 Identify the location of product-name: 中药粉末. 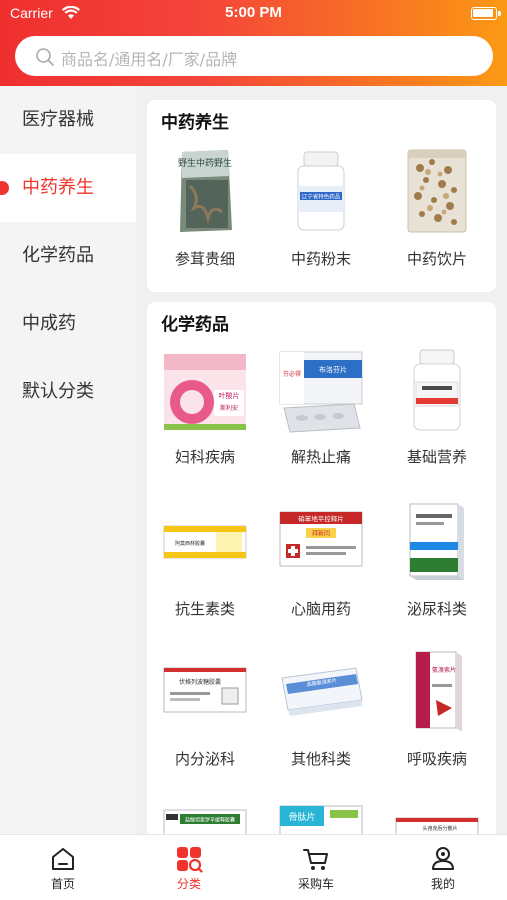
(320, 259).